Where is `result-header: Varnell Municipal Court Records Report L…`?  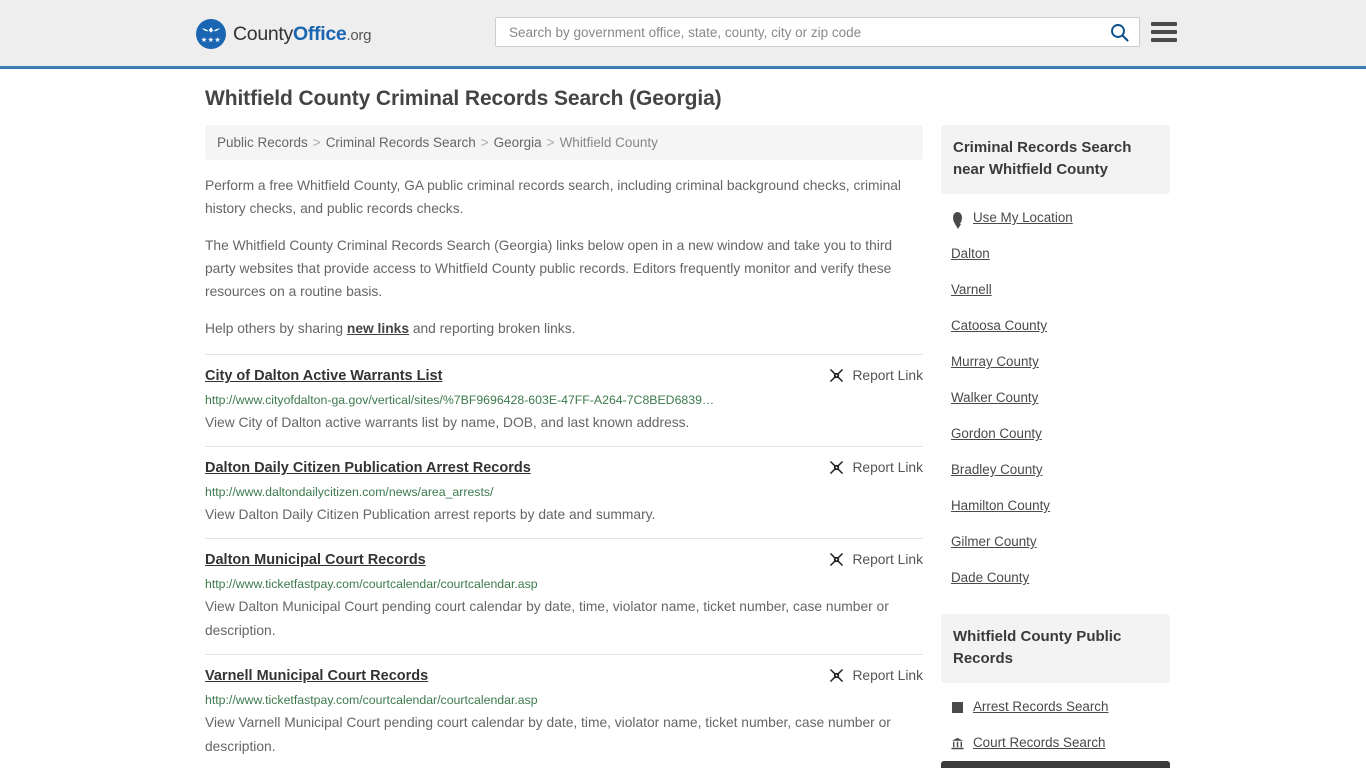
result-header: Varnell Municipal Court Records Report L… is located at coordinates (564, 676).